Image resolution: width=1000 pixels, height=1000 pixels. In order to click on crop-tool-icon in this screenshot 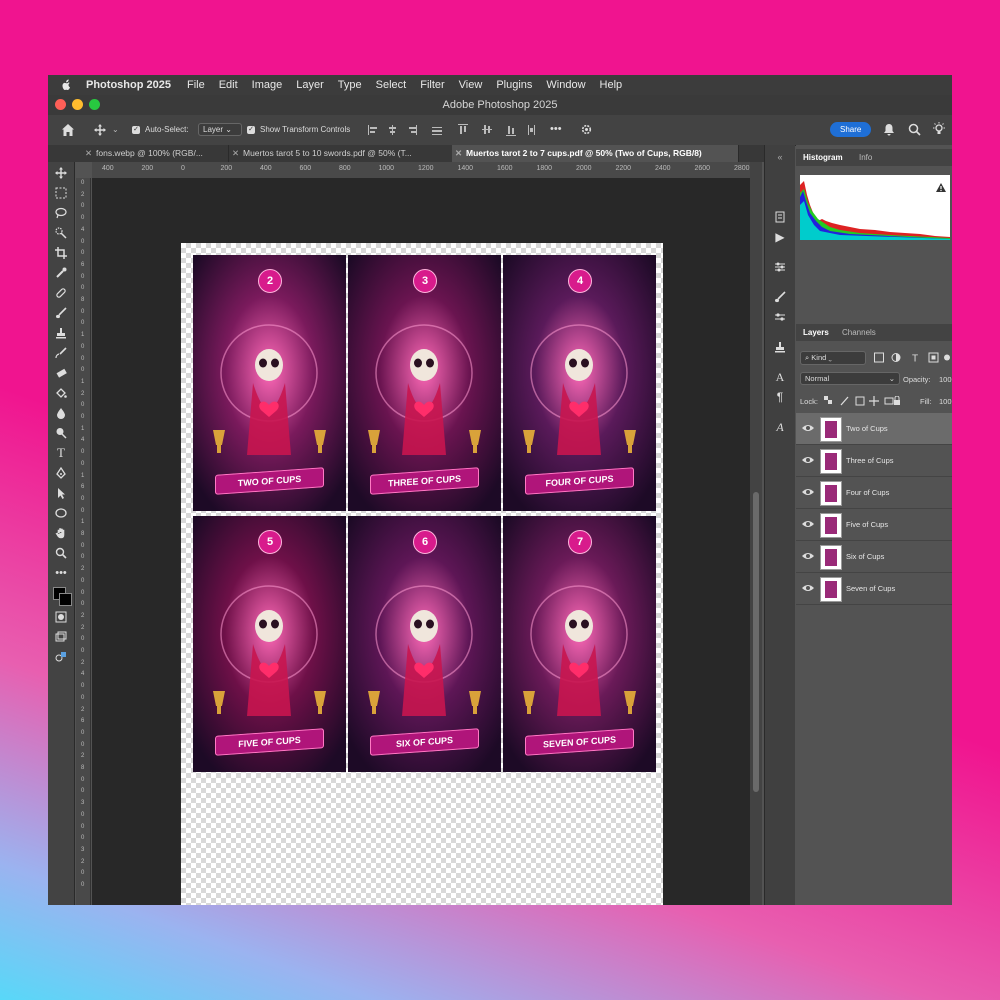, I will do `click(61, 253)`.